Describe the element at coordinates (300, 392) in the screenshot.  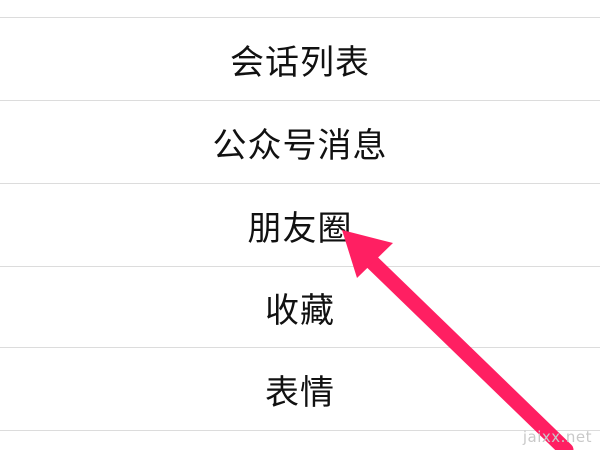
I see `menu-item-label: 表情` at that location.